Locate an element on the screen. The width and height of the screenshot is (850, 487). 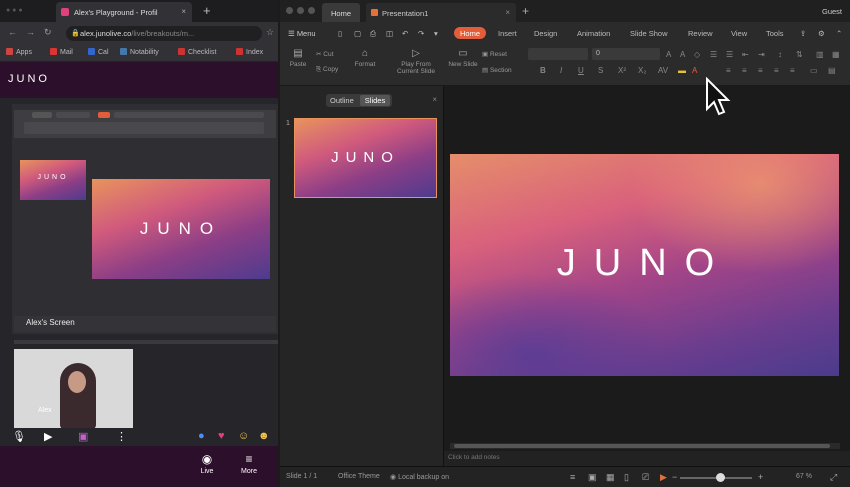
sorter-view-icon: ▦ is located at coordinates (610, 477).